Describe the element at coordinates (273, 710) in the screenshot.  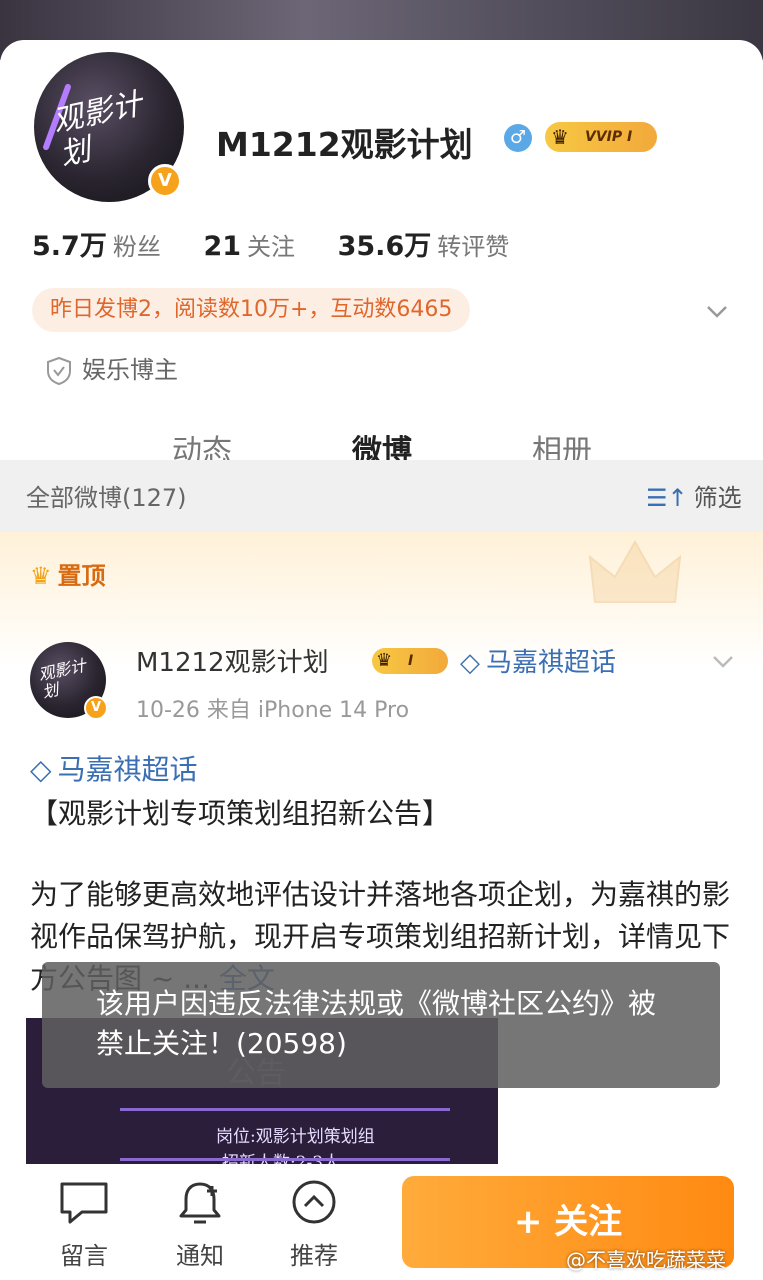
I see `post-meta: 10-26 来自 iPhone 14 Pro` at that location.